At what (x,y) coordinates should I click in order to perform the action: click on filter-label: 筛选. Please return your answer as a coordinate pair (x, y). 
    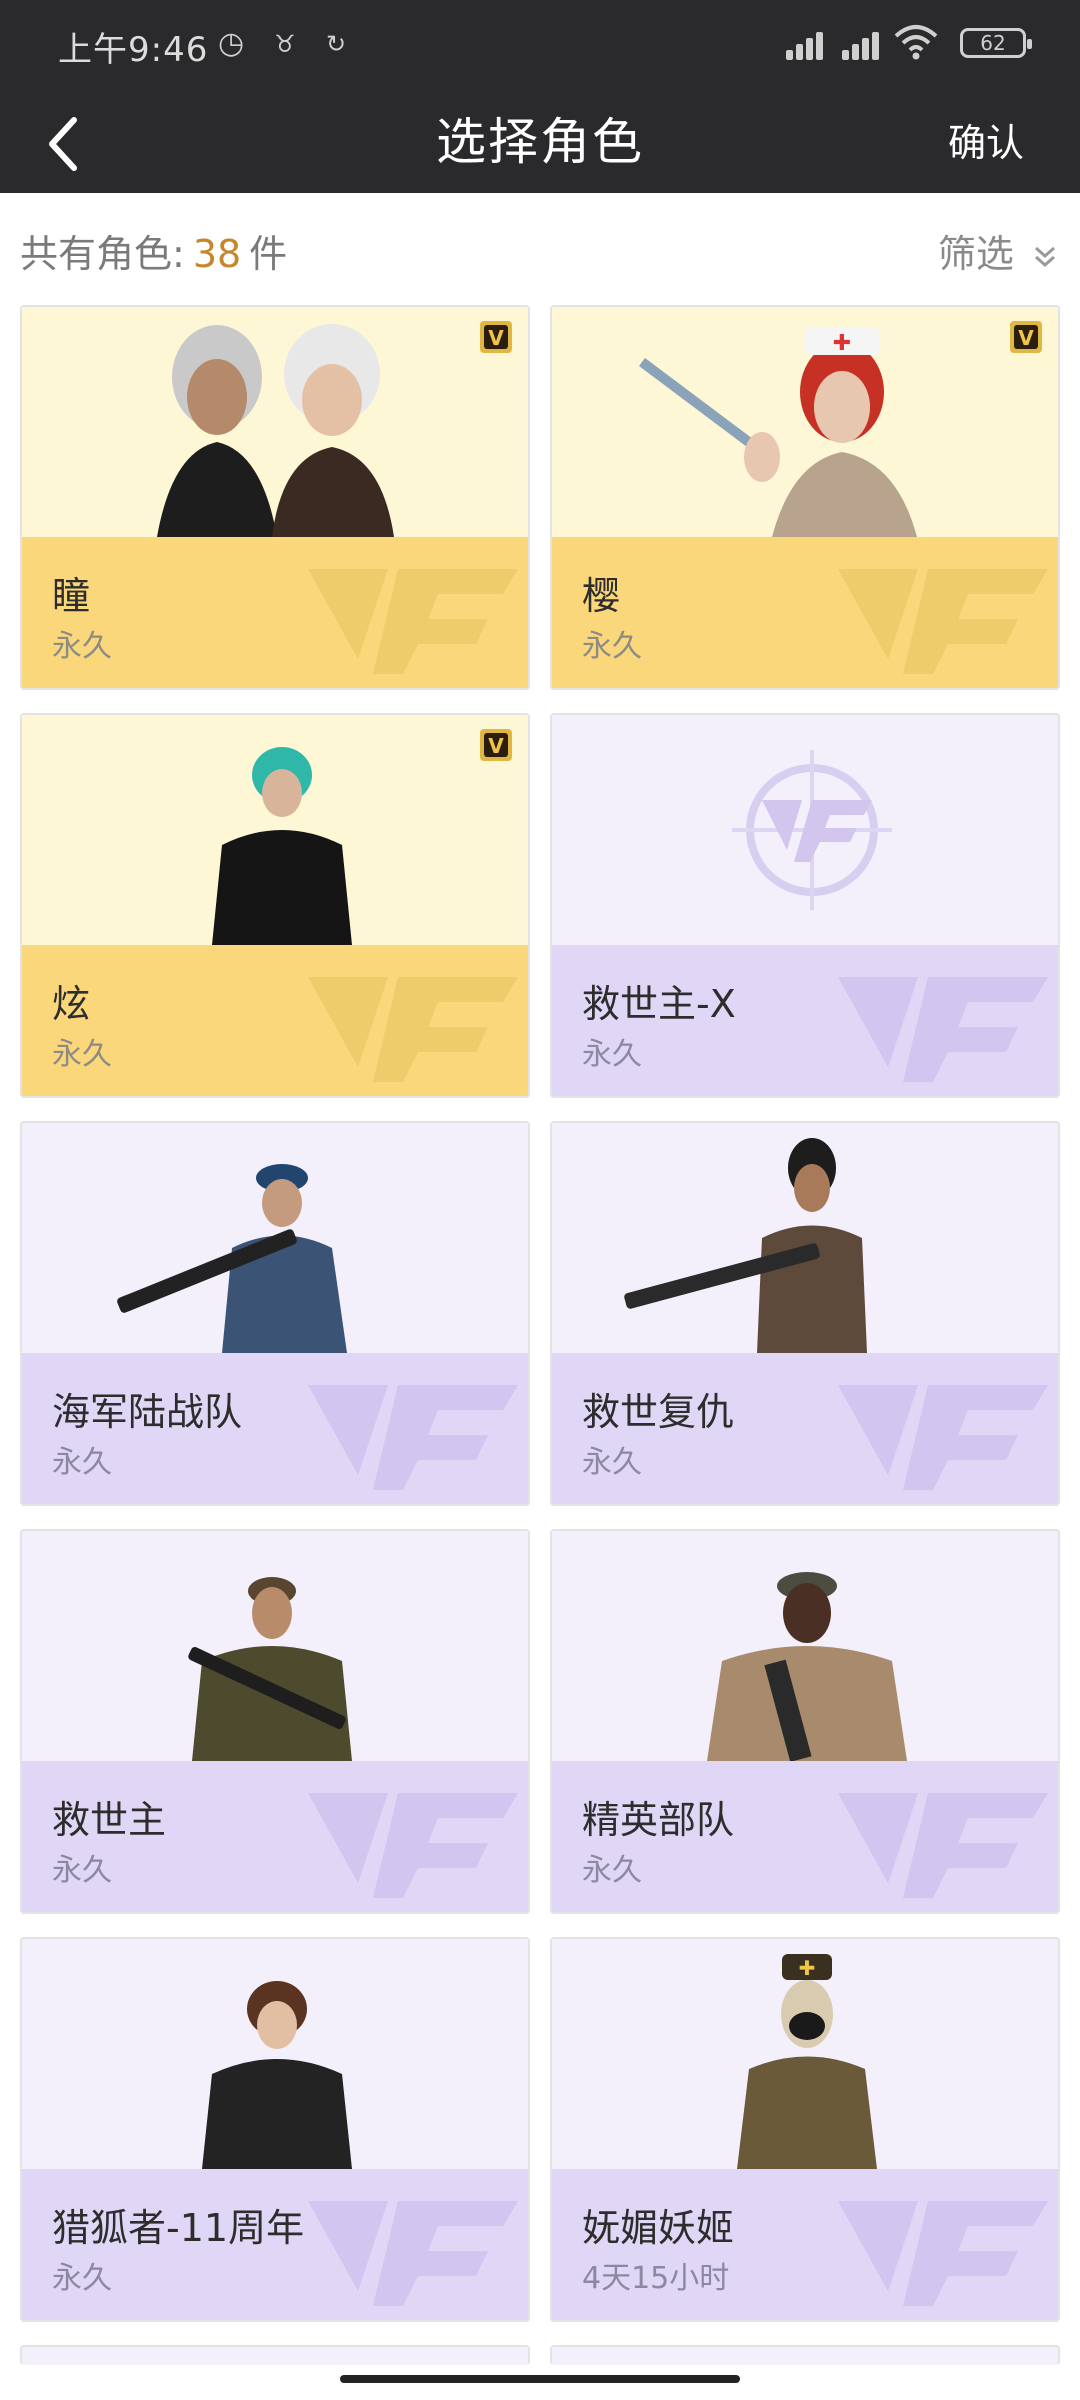
    Looking at the image, I should click on (975, 254).